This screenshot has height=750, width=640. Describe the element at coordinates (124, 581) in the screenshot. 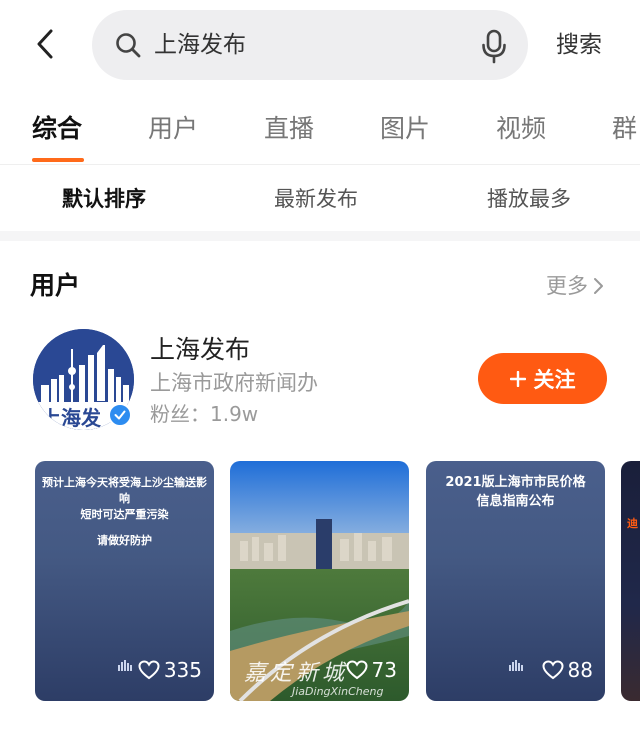

I see `video-card: 预计上海今天将受海上沙尘输送影响 短时可达严重污染 请做好防护 335` at that location.